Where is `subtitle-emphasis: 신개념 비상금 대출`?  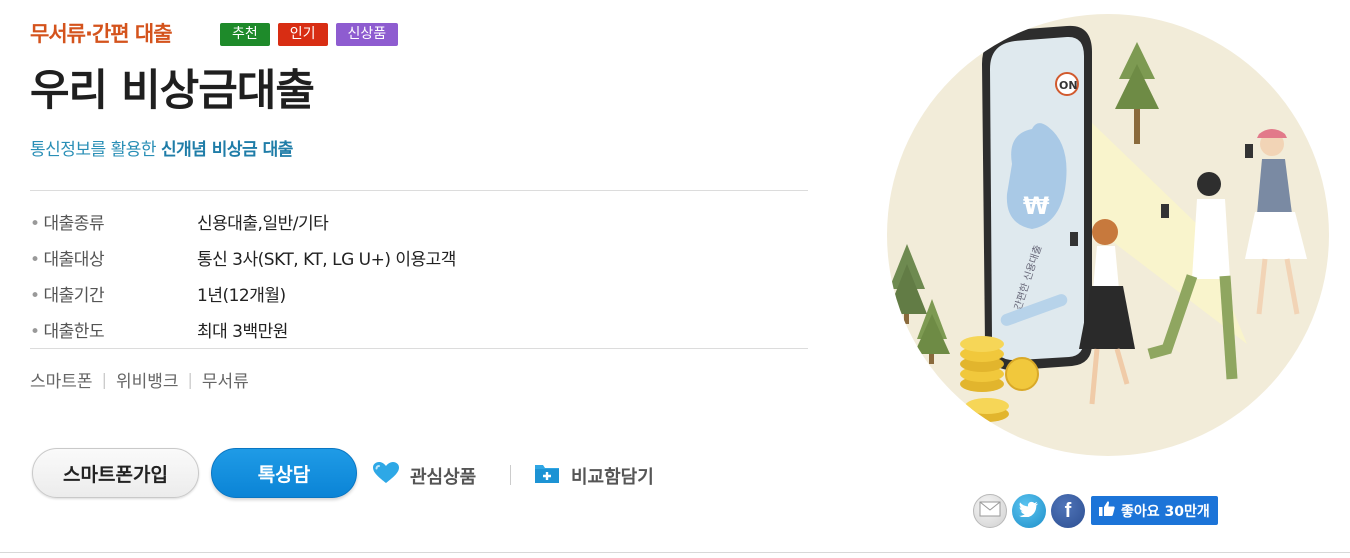 subtitle-emphasis: 신개념 비상금 대출 is located at coordinates (226, 150).